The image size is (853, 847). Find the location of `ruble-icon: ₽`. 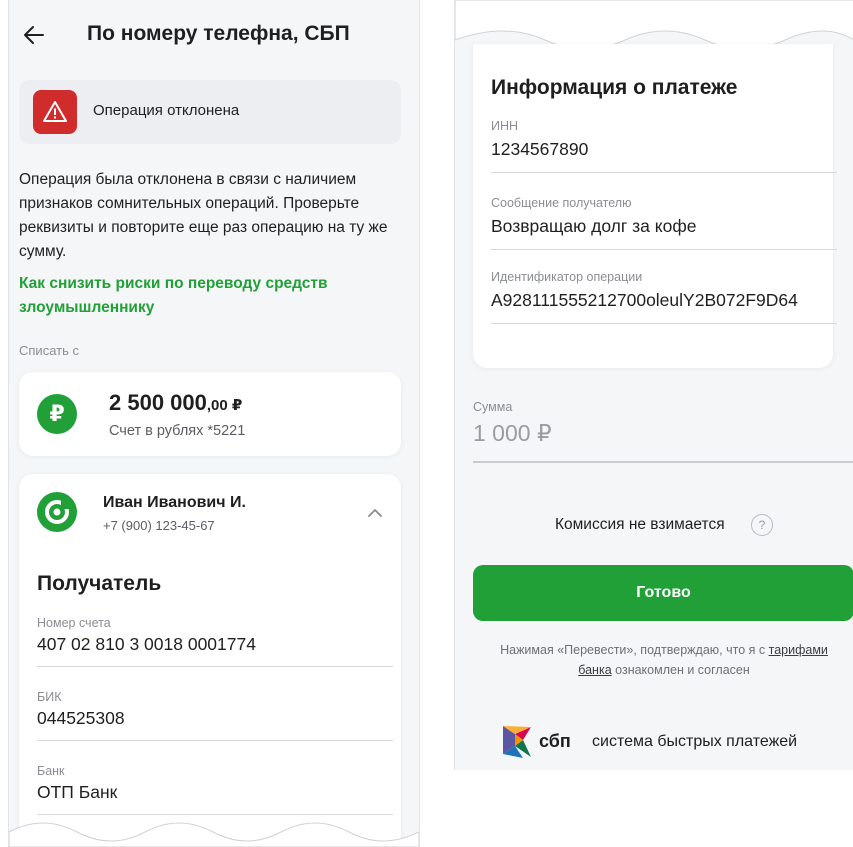

ruble-icon: ₽ is located at coordinates (57, 414).